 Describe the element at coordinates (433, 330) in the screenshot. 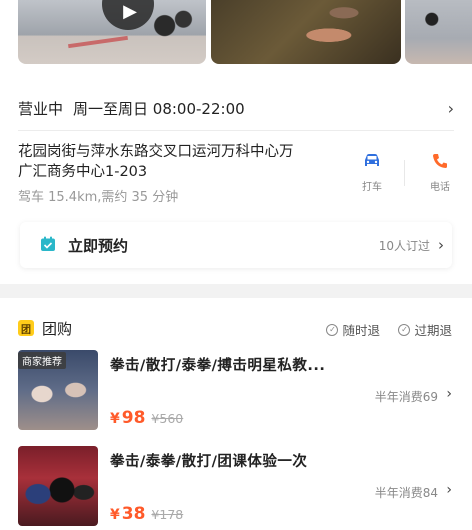

I see `policy-label: 过期退` at that location.